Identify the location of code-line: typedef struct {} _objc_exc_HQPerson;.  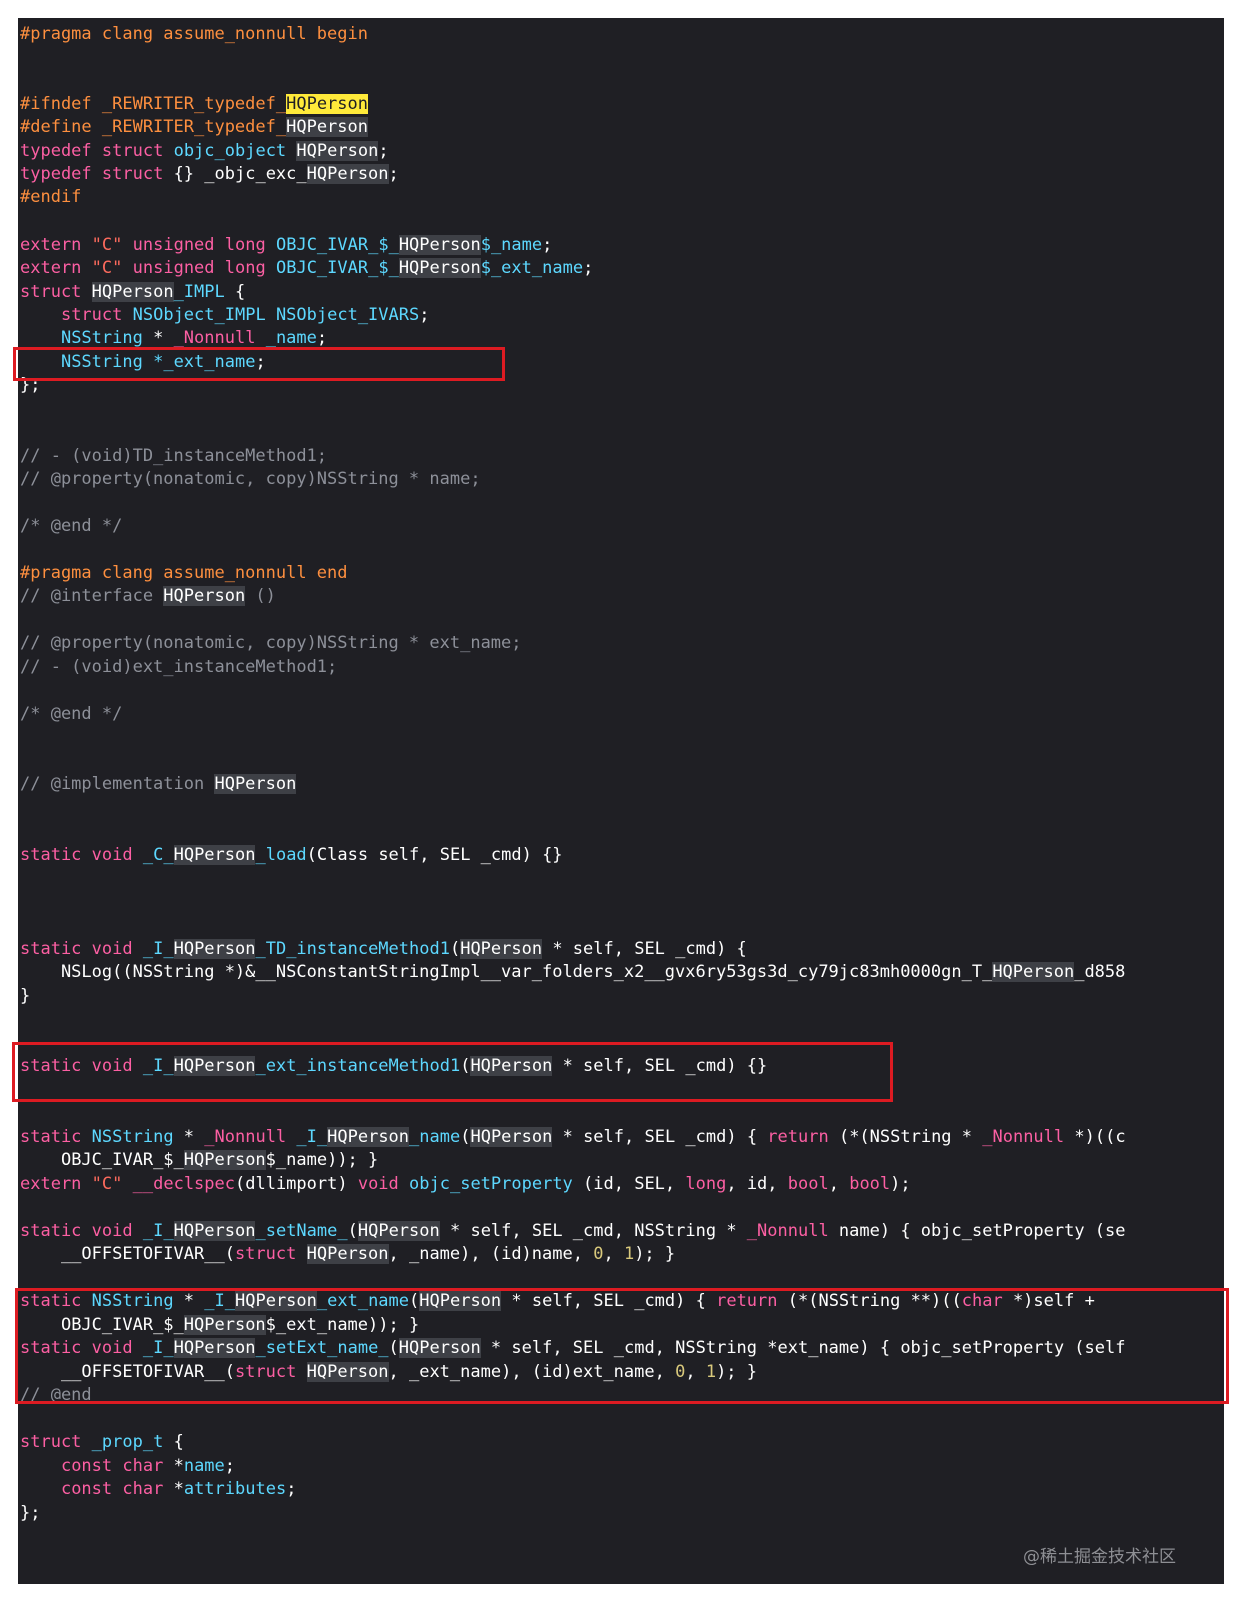
(209, 174).